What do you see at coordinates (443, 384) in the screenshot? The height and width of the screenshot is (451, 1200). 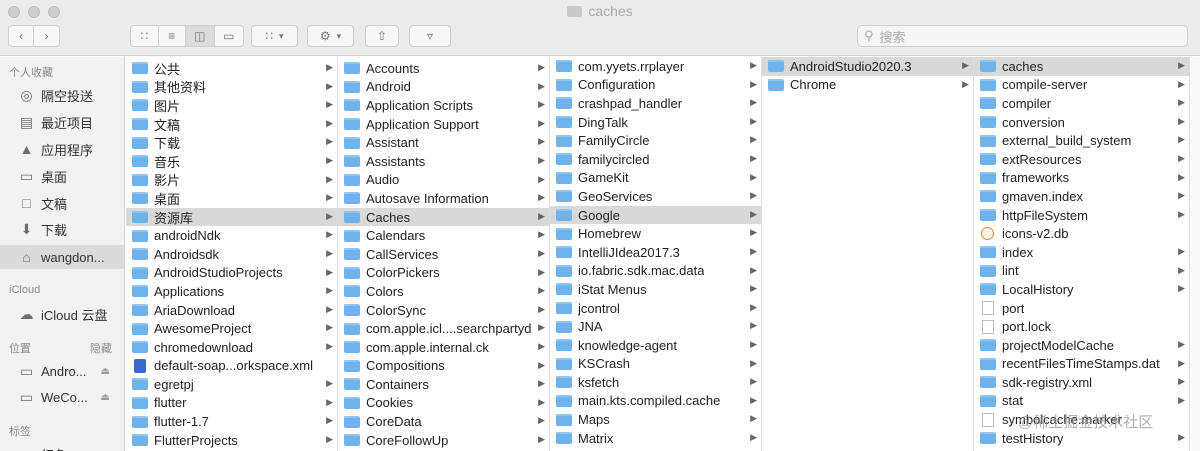 I see `file-row: Containers ▶` at bounding box center [443, 384].